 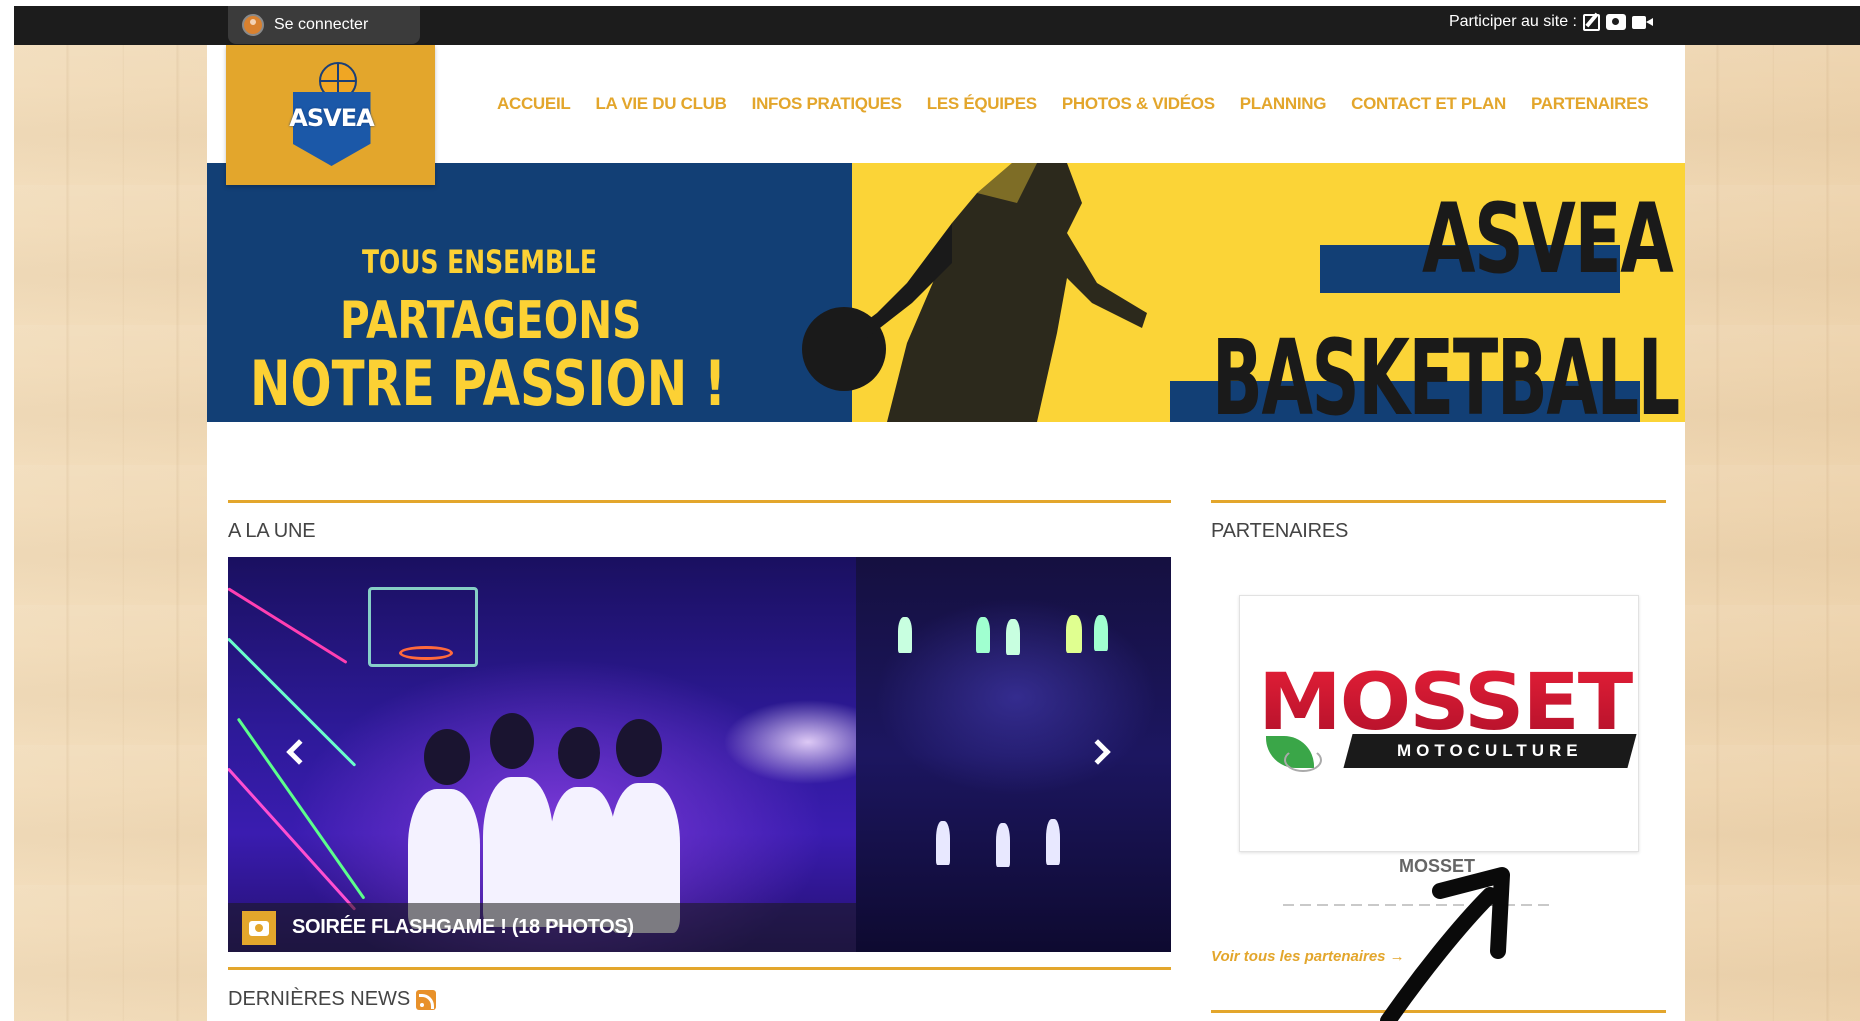 What do you see at coordinates (479, 262) in the screenshot?
I see `banner-line-1: TOUS ENSEMBLE` at bounding box center [479, 262].